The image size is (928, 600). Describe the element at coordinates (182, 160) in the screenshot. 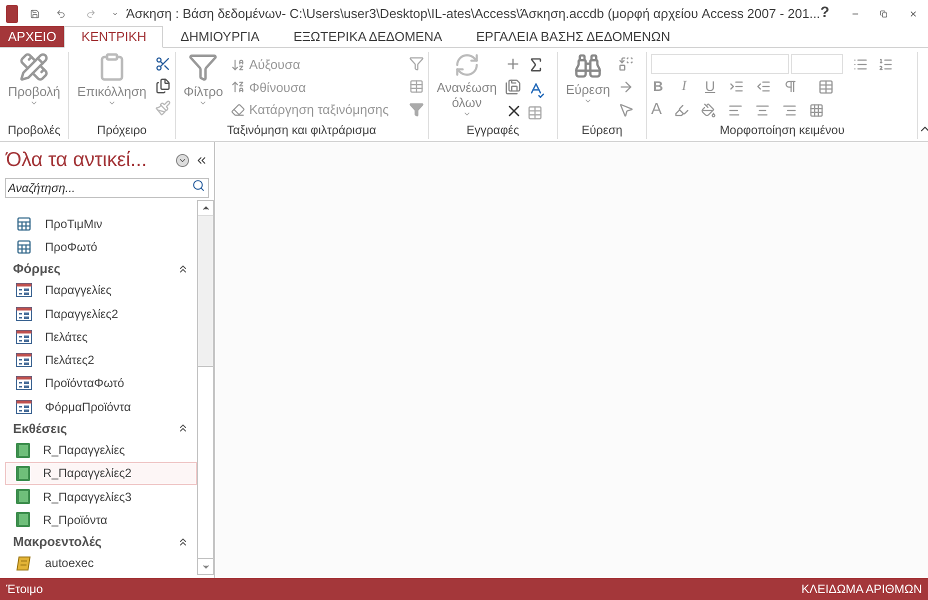

I see `pane-menu-icon` at that location.